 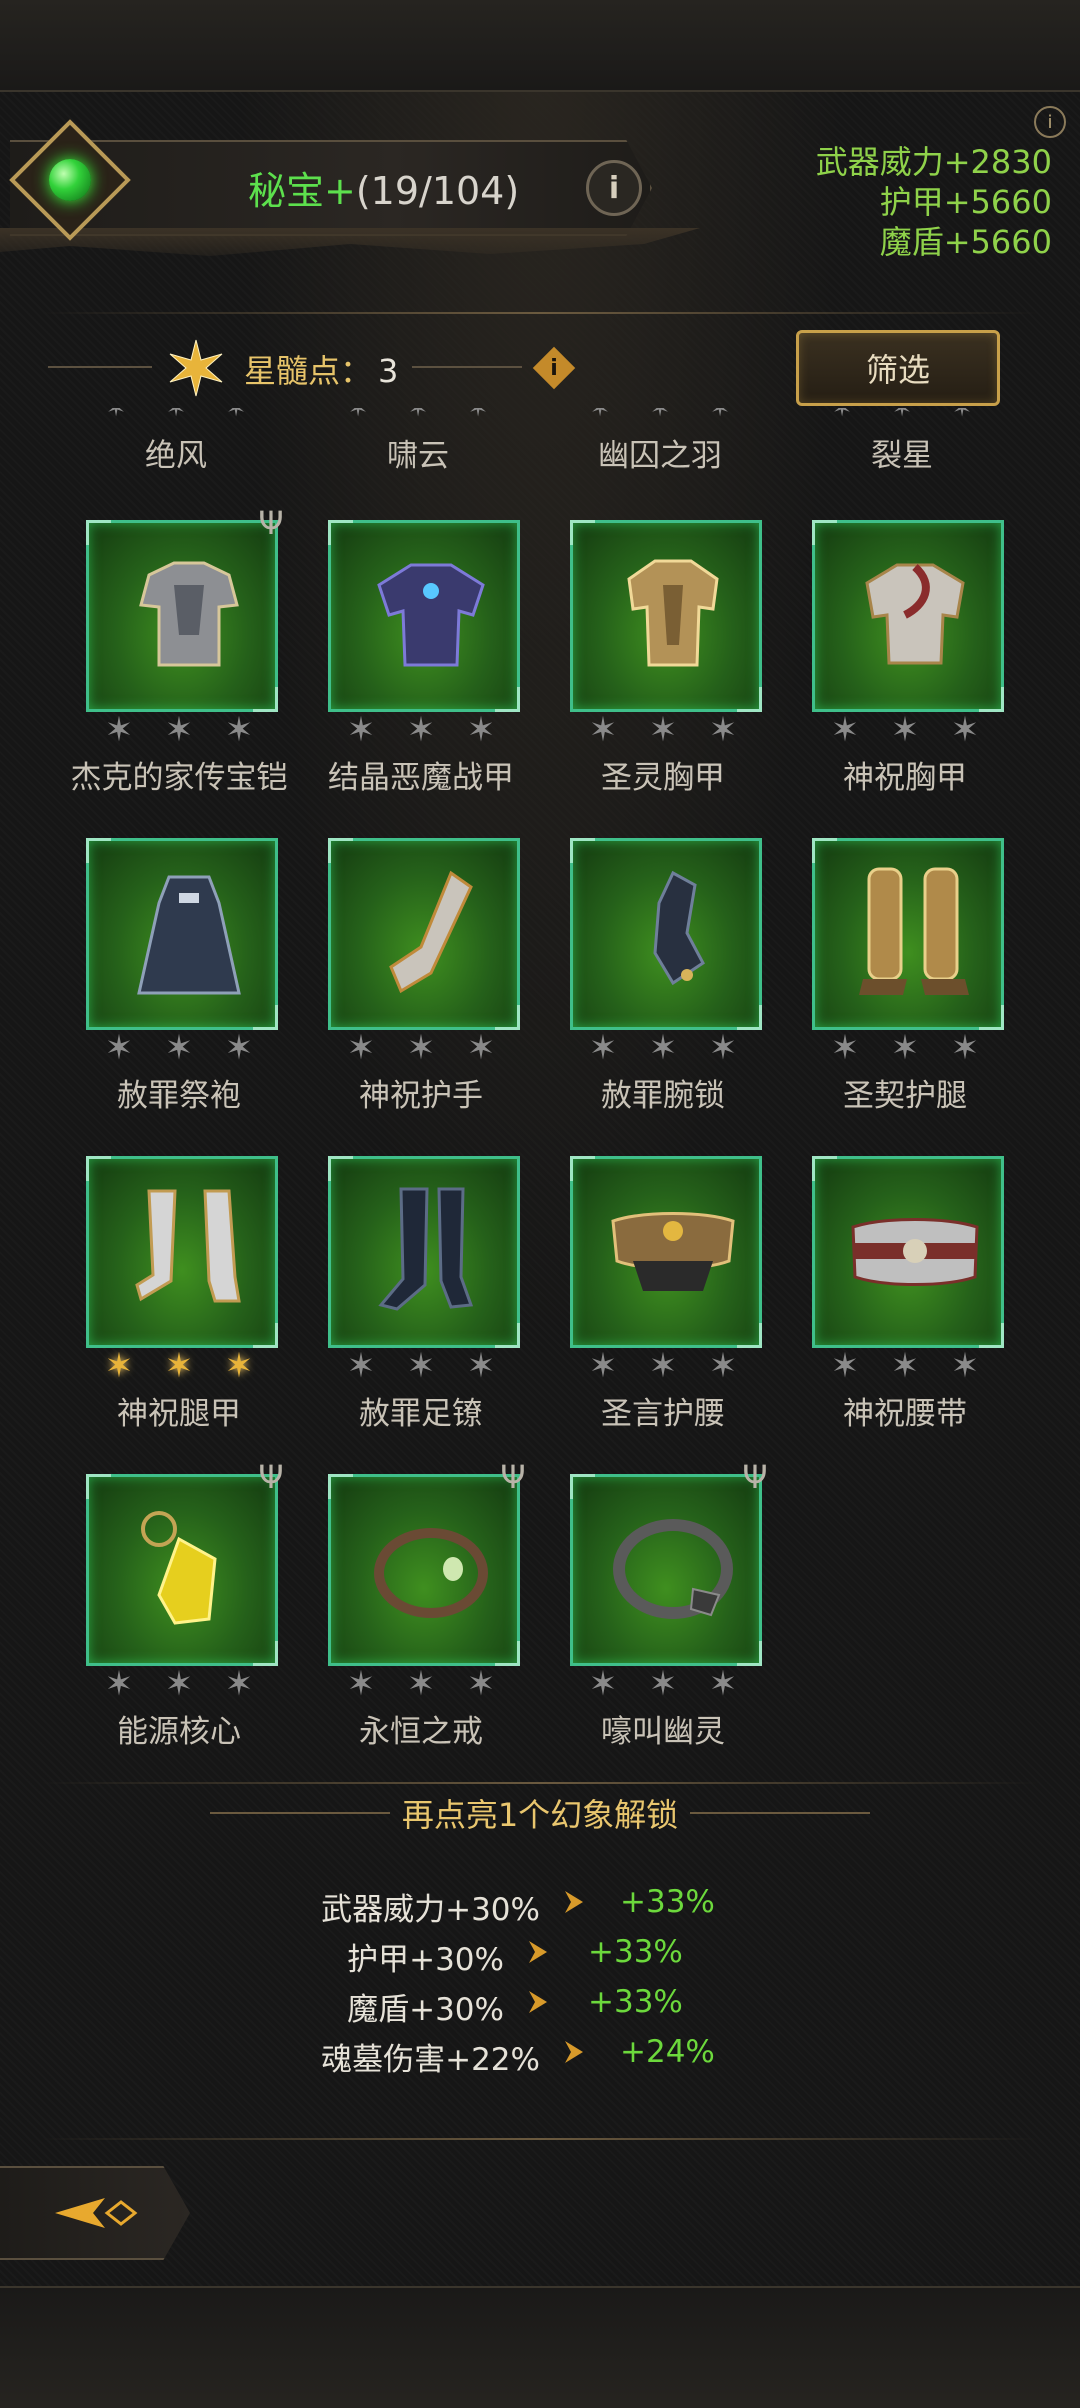 I want to click on corner-info-icon: i, so click(x=1050, y=122).